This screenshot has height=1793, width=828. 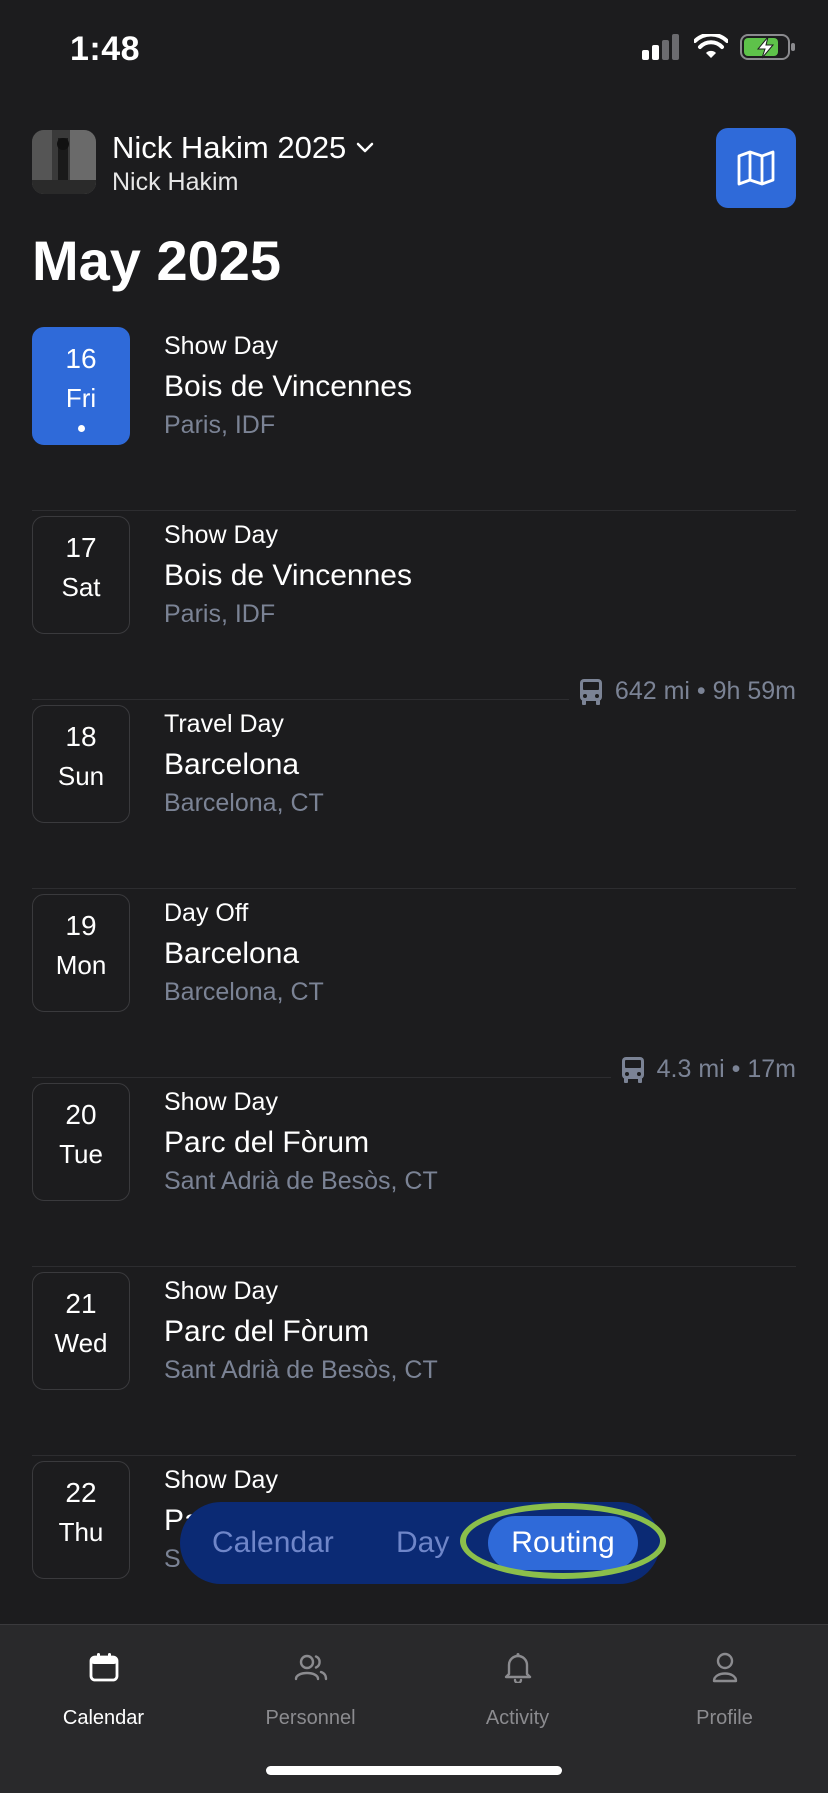 What do you see at coordinates (81, 1532) in the screenshot?
I see `date-weekday: Thu` at bounding box center [81, 1532].